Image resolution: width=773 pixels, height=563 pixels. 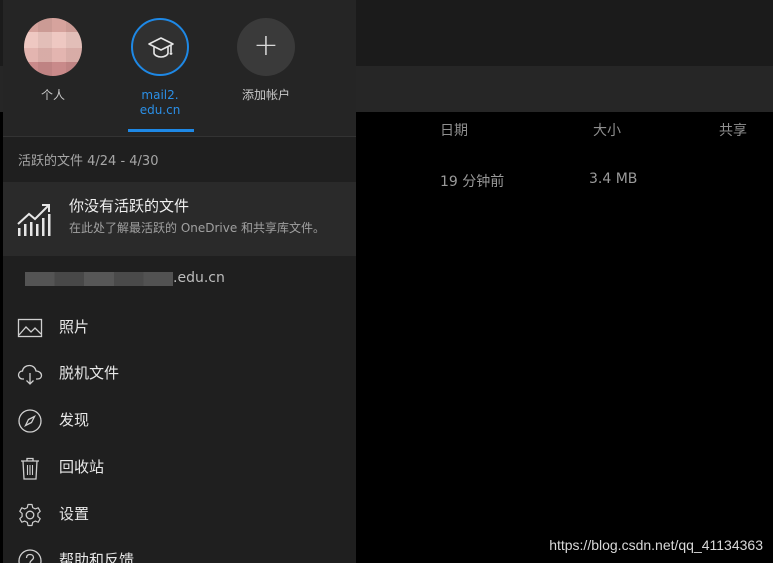 What do you see at coordinates (99, 279) in the screenshot?
I see `email-redacted` at bounding box center [99, 279].